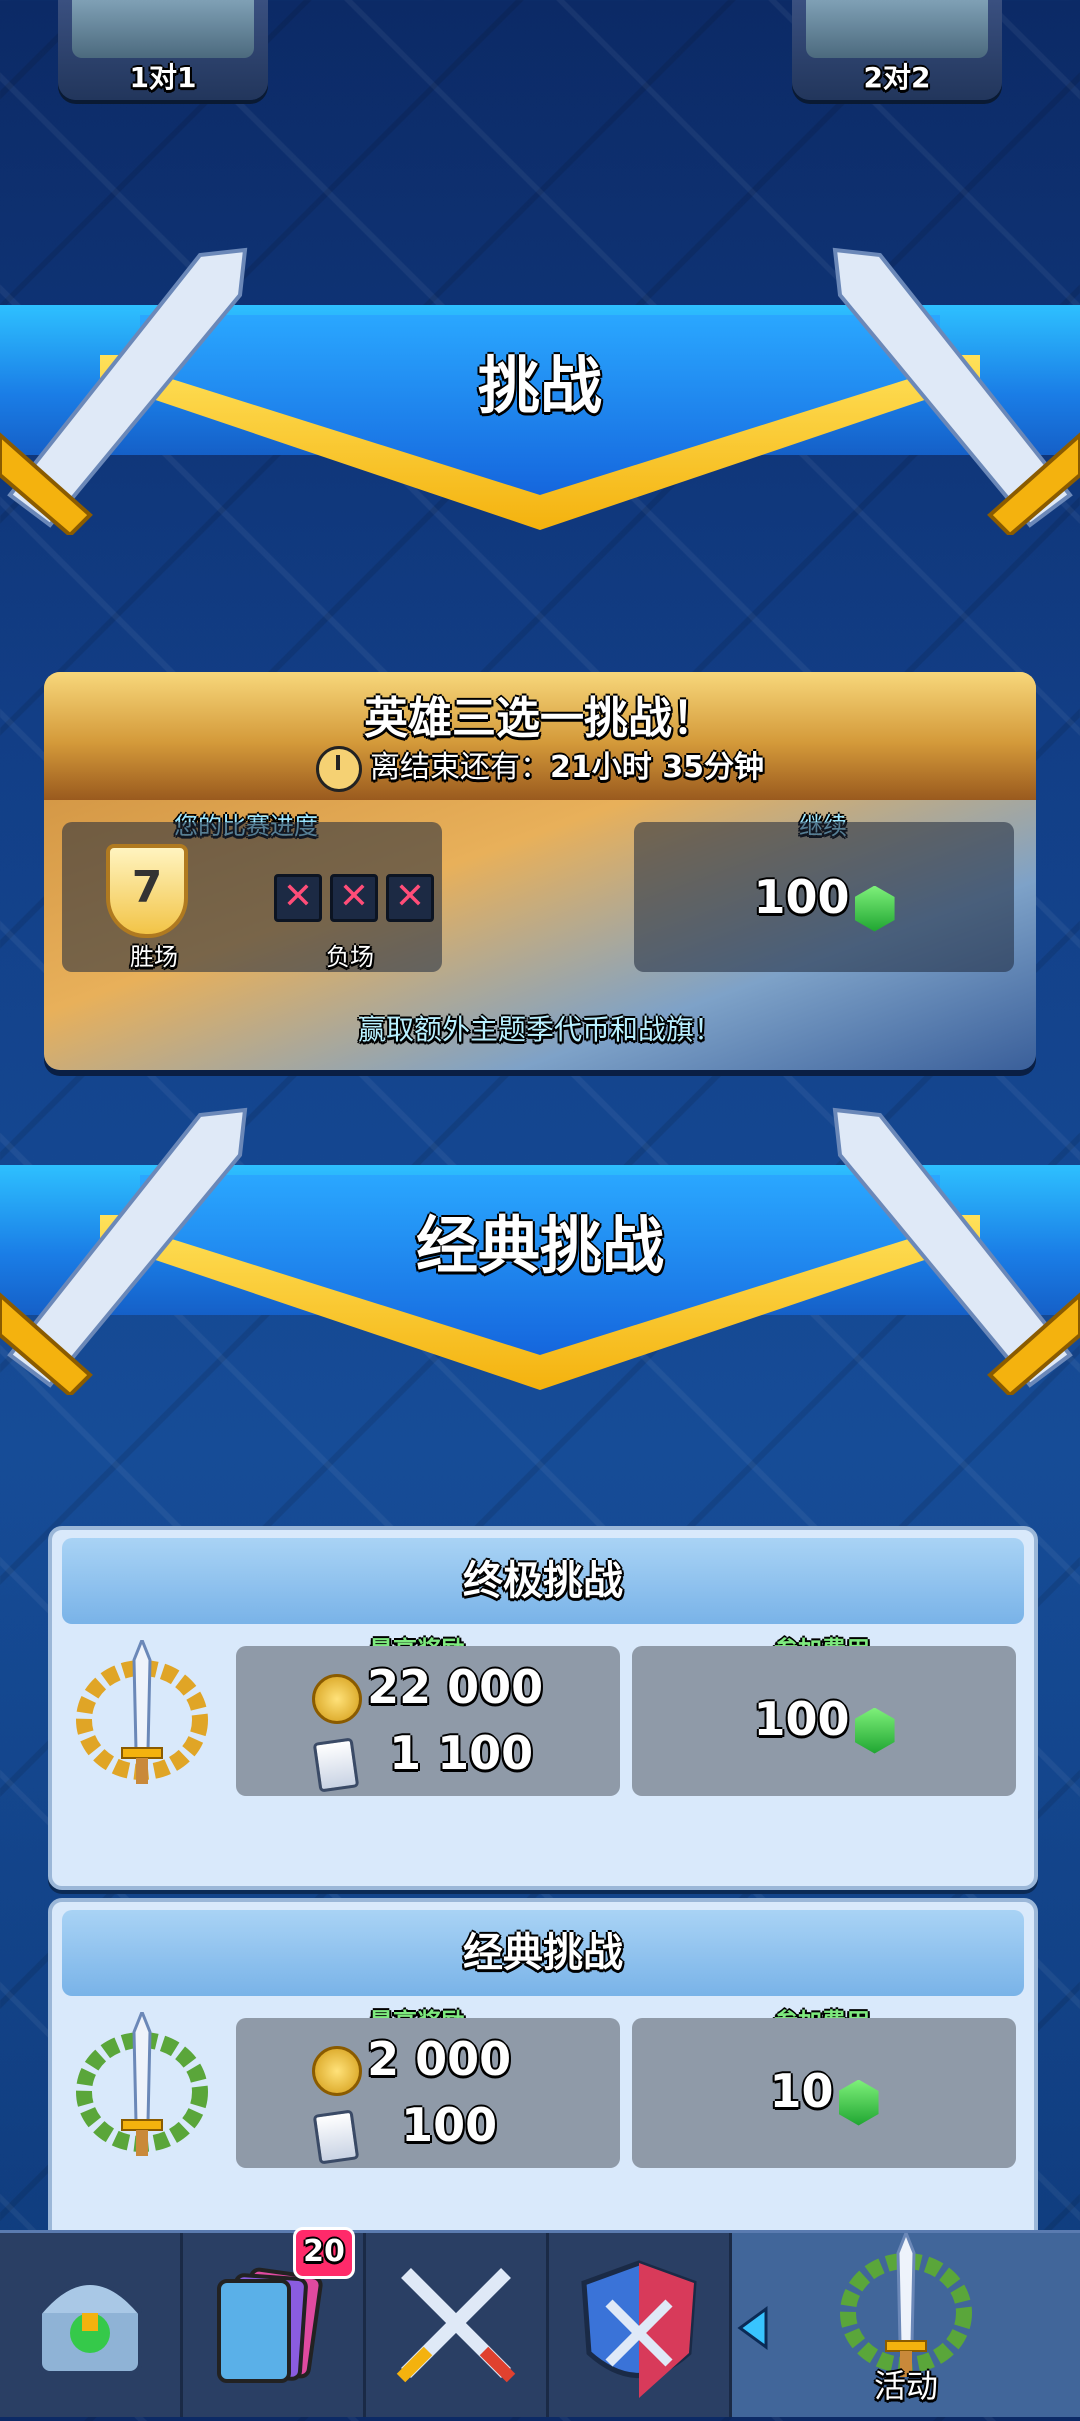 The image size is (1080, 2421). Describe the element at coordinates (428, 1721) in the screenshot. I see `ultimate-reward-panel: 22 000 1 100` at that location.